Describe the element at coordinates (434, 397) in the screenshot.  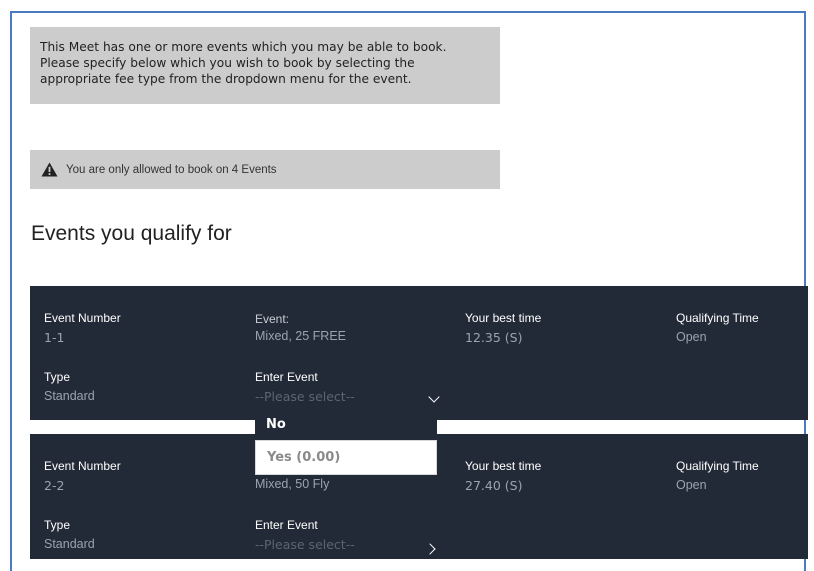
I see `chevron-down-icon` at that location.